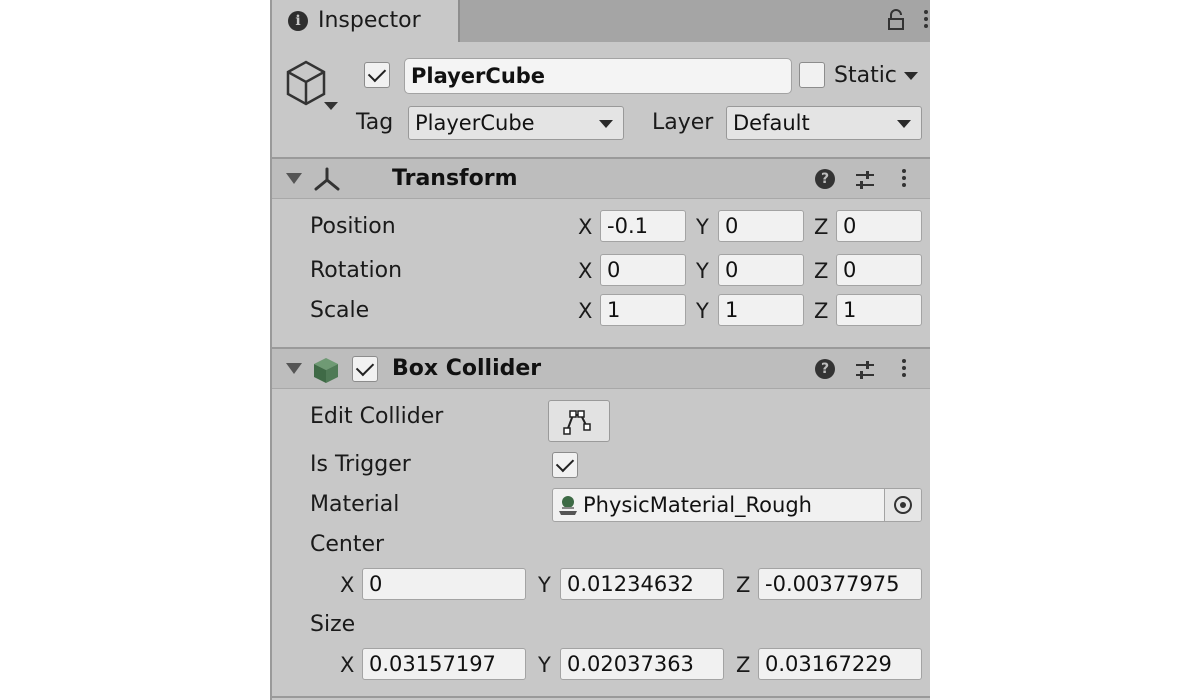 Image resolution: width=1200 pixels, height=700 pixels. I want to click on object-name: PlayerCube, so click(478, 76).